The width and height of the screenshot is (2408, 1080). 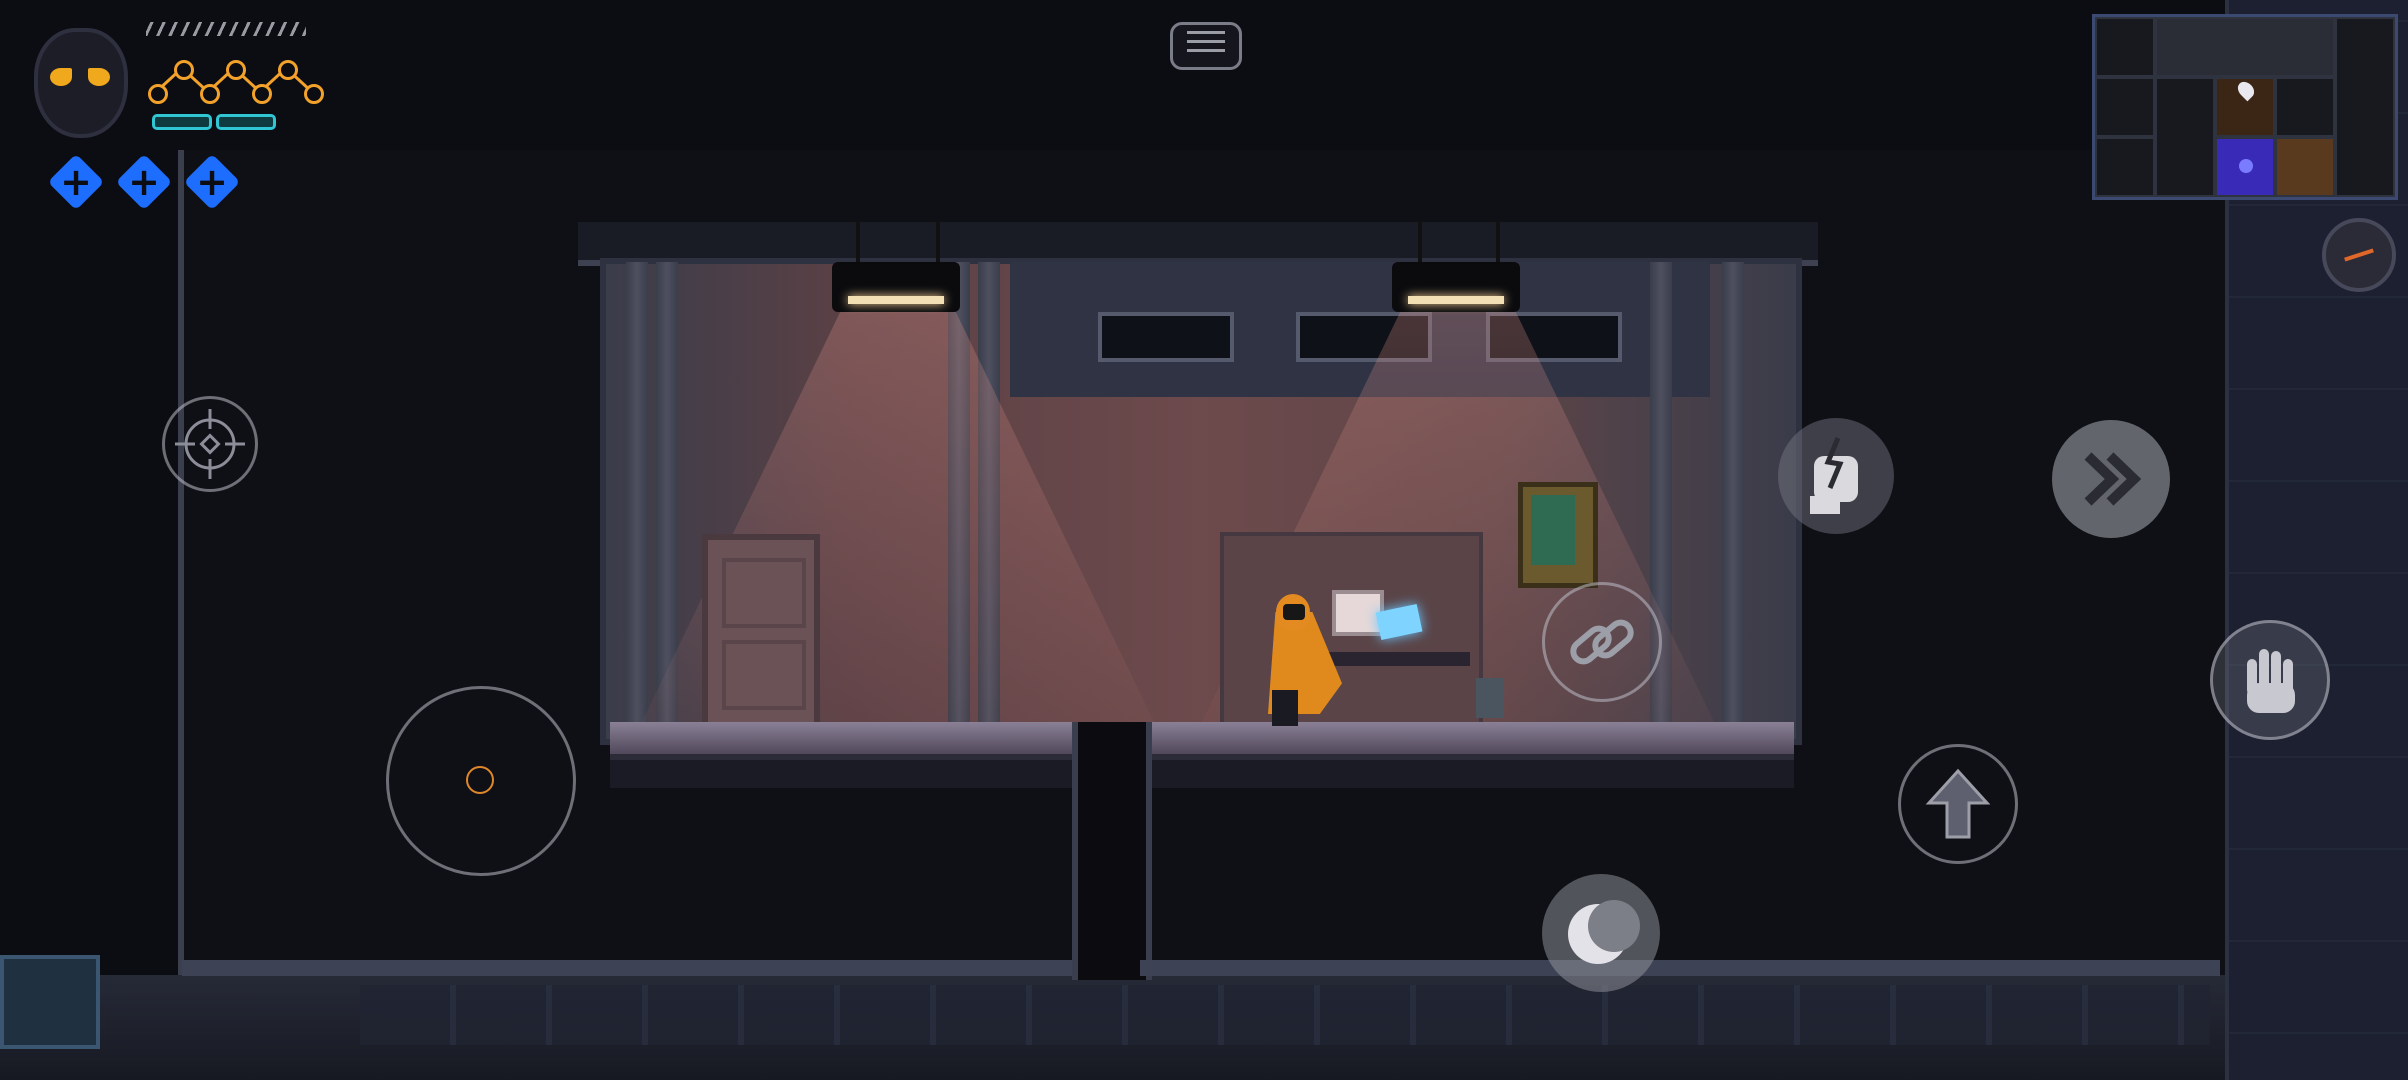 I want to click on trash-bin, so click(x=1490, y=698).